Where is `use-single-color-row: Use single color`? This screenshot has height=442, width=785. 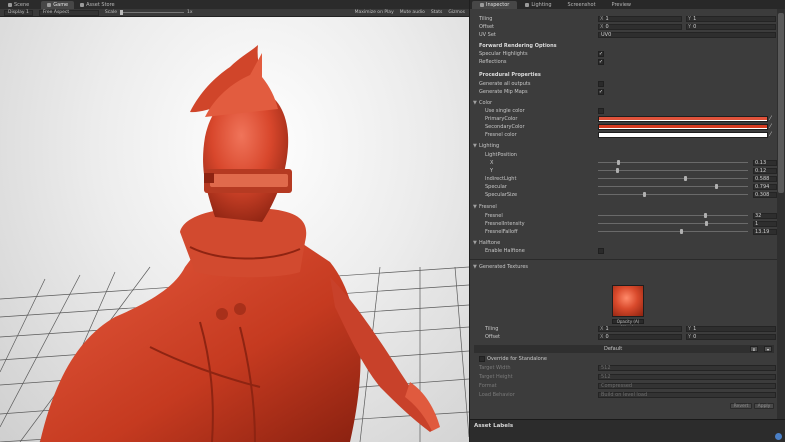 use-single-color-row: Use single color is located at coordinates (624, 111).